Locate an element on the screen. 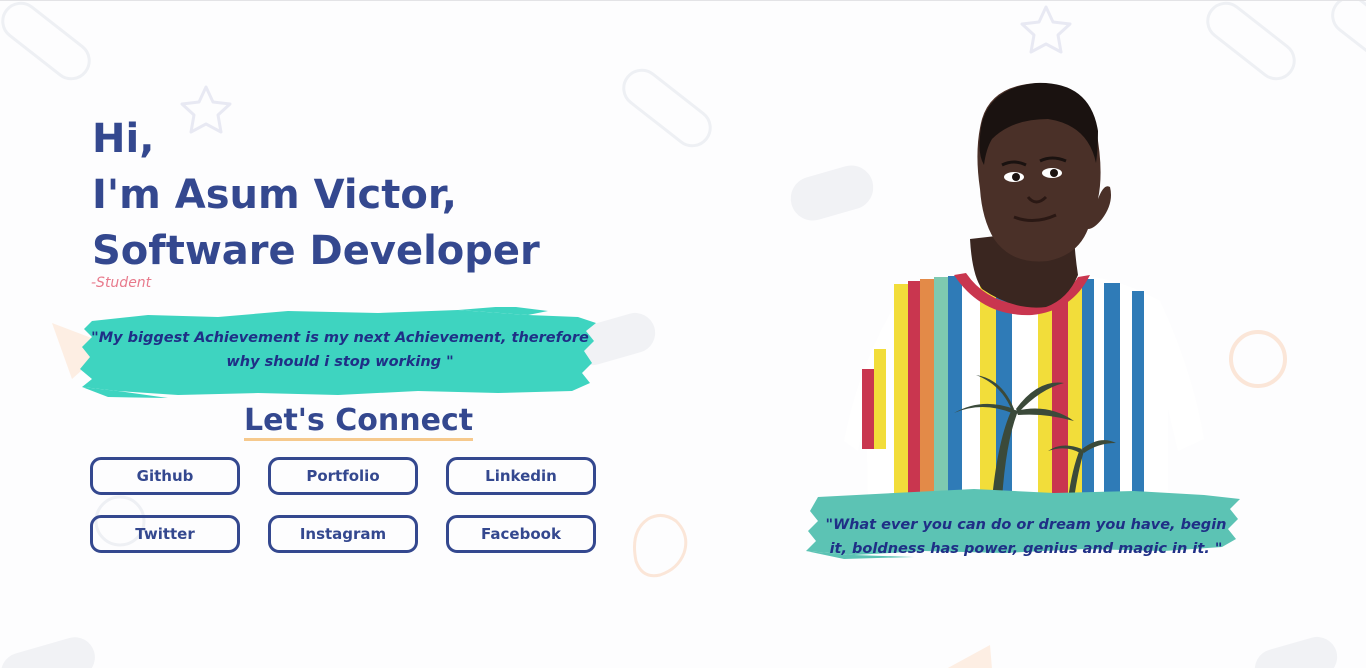  subtitle-text: -Student is located at coordinates (121, 283).